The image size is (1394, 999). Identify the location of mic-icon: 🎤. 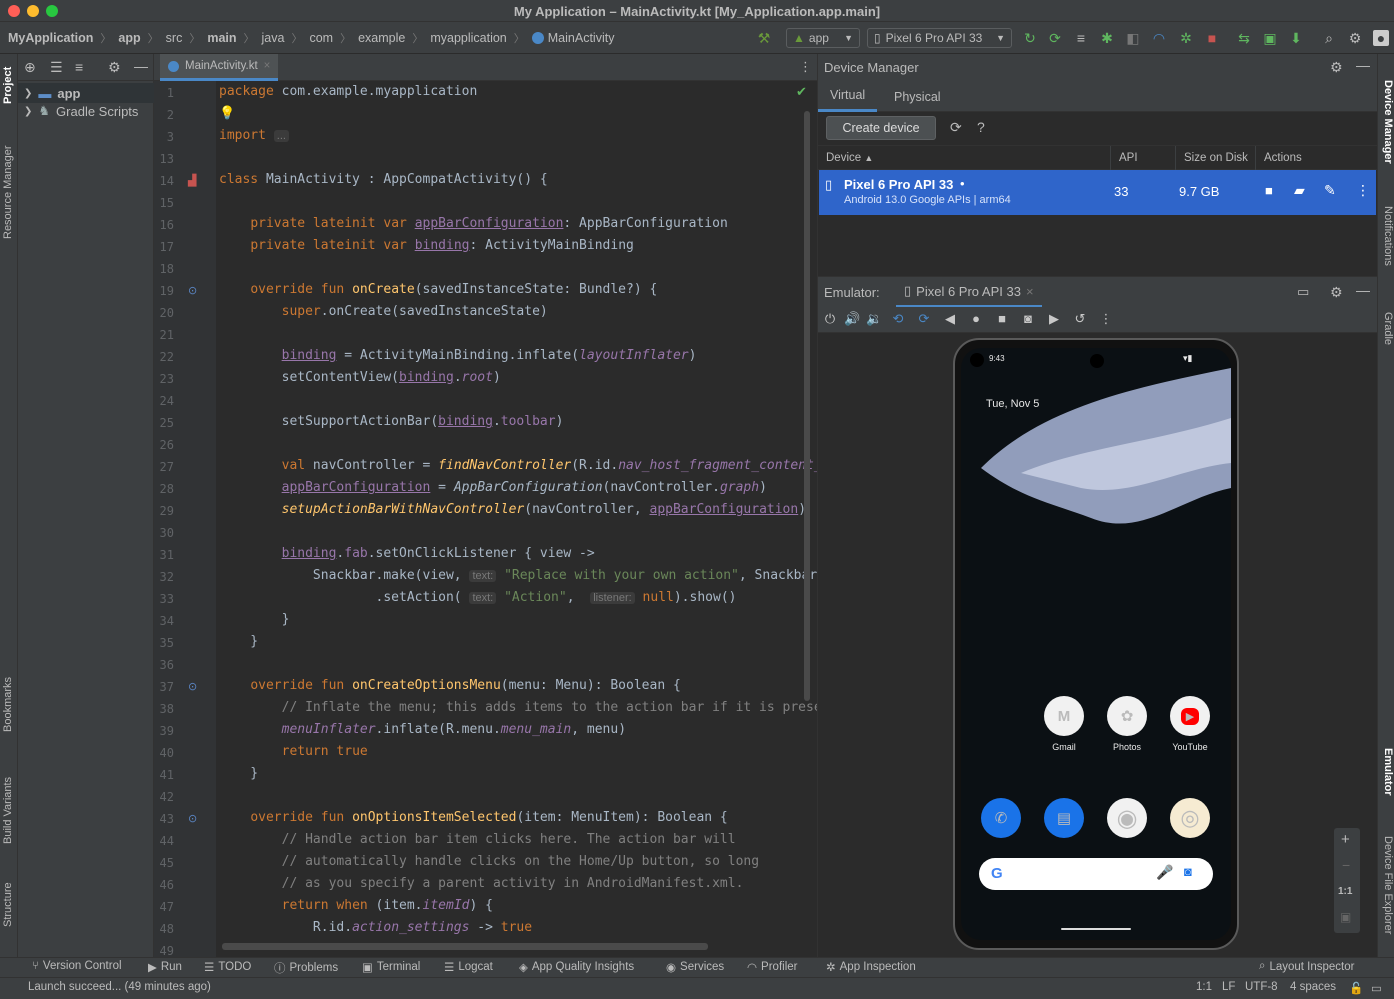
(1164, 872).